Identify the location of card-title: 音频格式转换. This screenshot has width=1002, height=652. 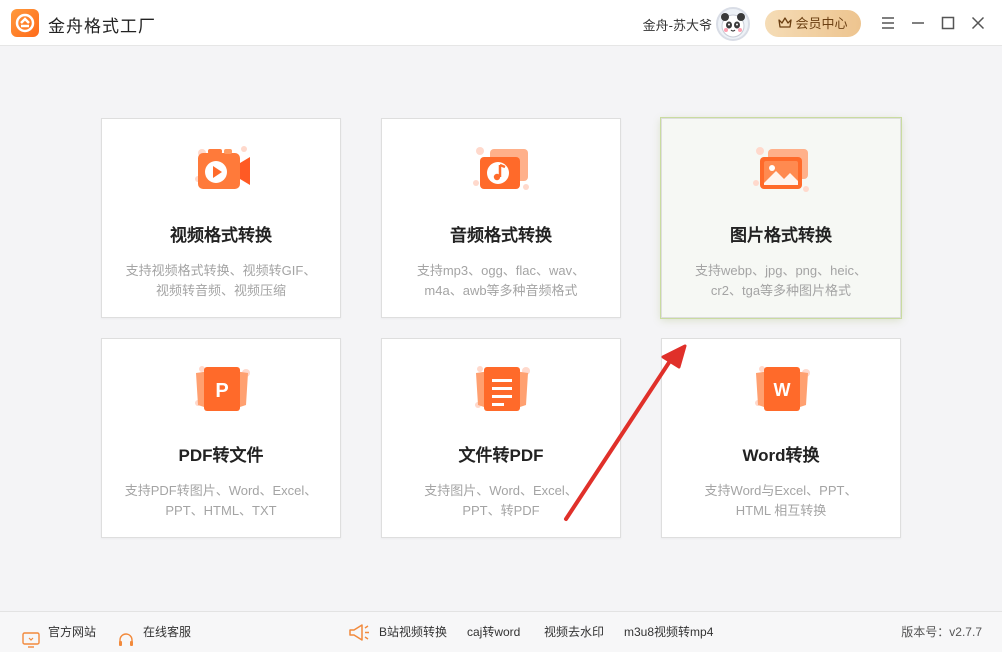
(501, 235).